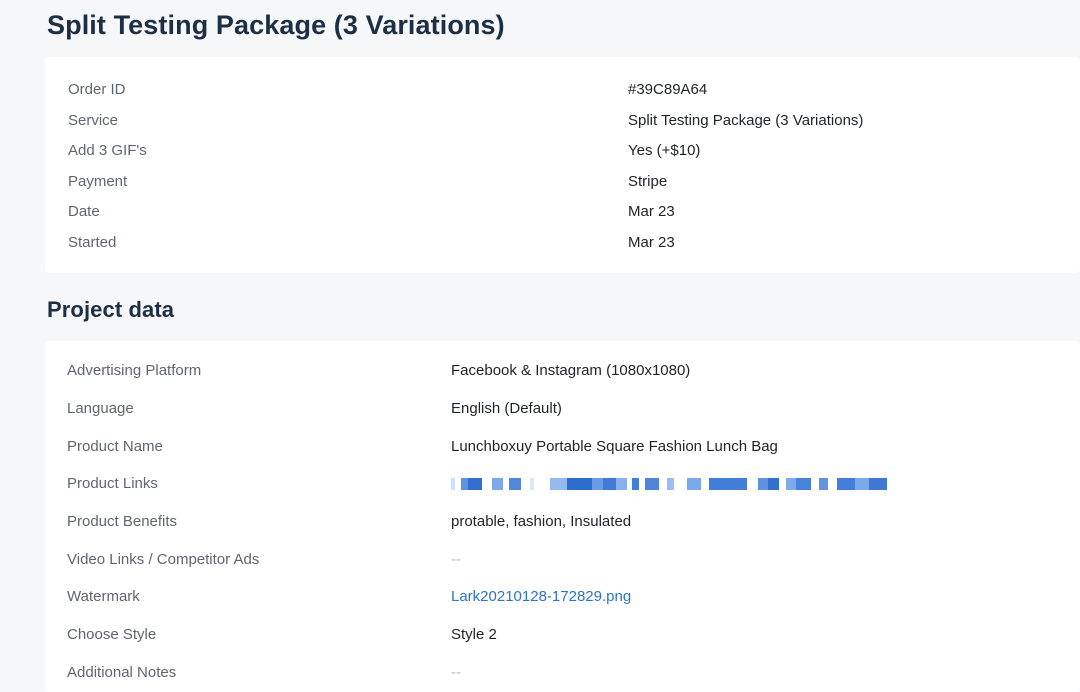 The image size is (1080, 692). Describe the element at coordinates (163, 559) in the screenshot. I see `video-links-label: Video Links / Competitor Ads` at that location.